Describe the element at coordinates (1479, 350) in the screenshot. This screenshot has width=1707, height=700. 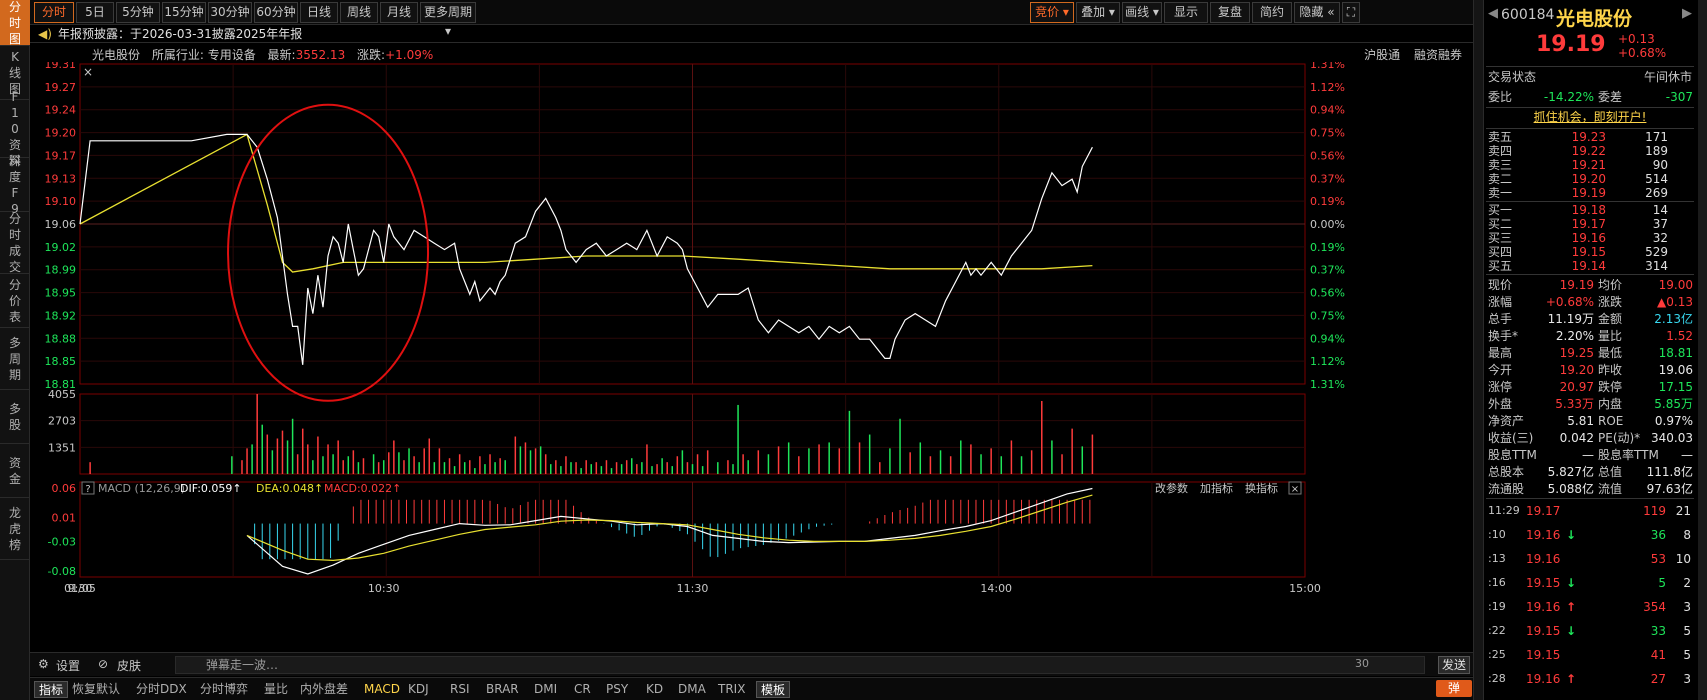
I see `panel-collapse-bar` at that location.